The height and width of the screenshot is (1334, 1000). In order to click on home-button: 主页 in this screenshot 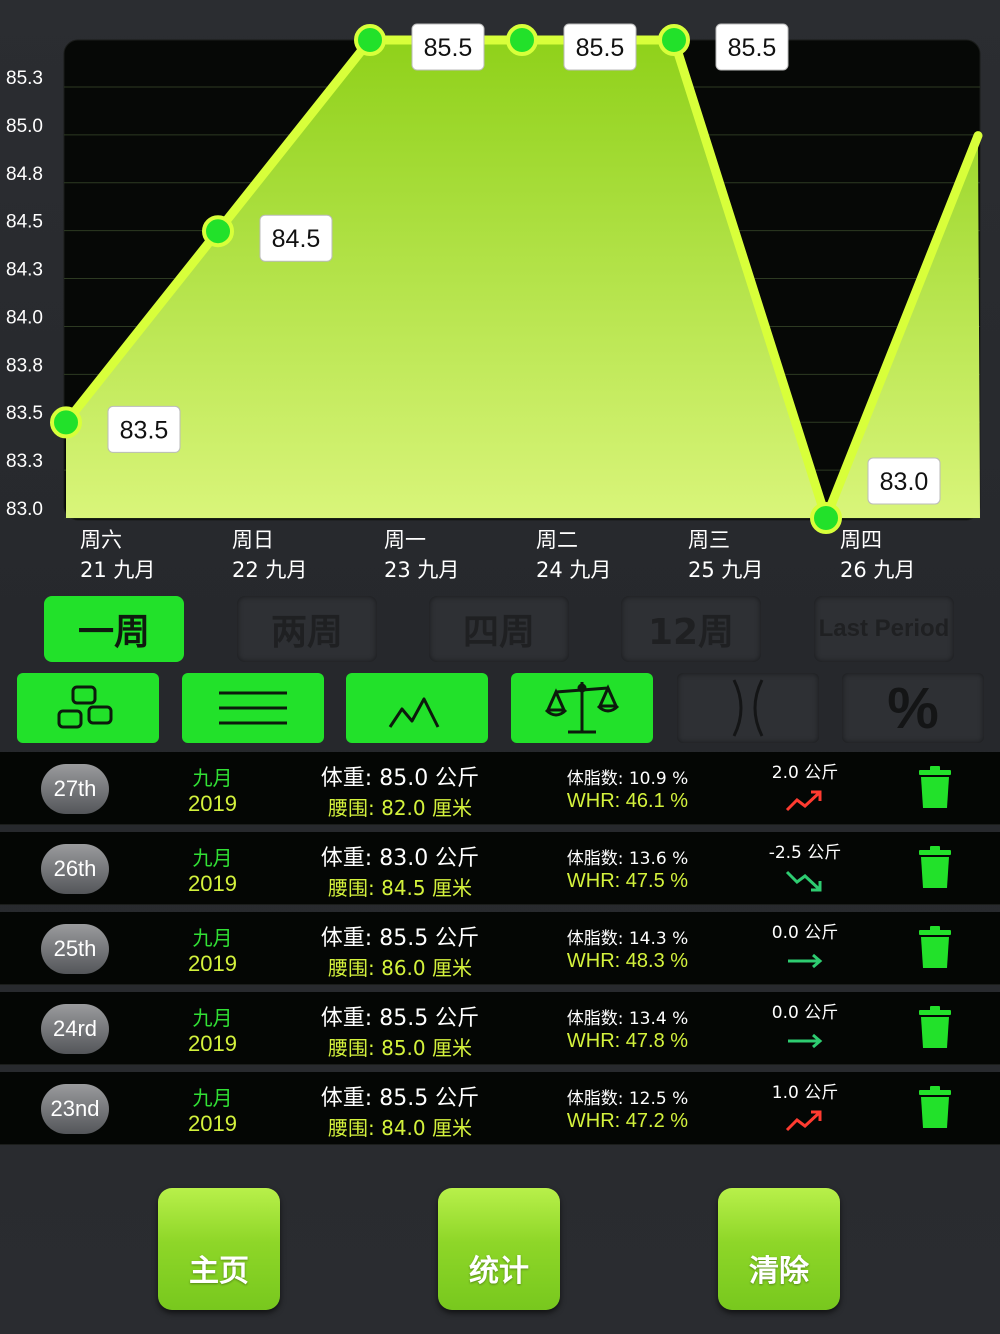, I will do `click(219, 1249)`.